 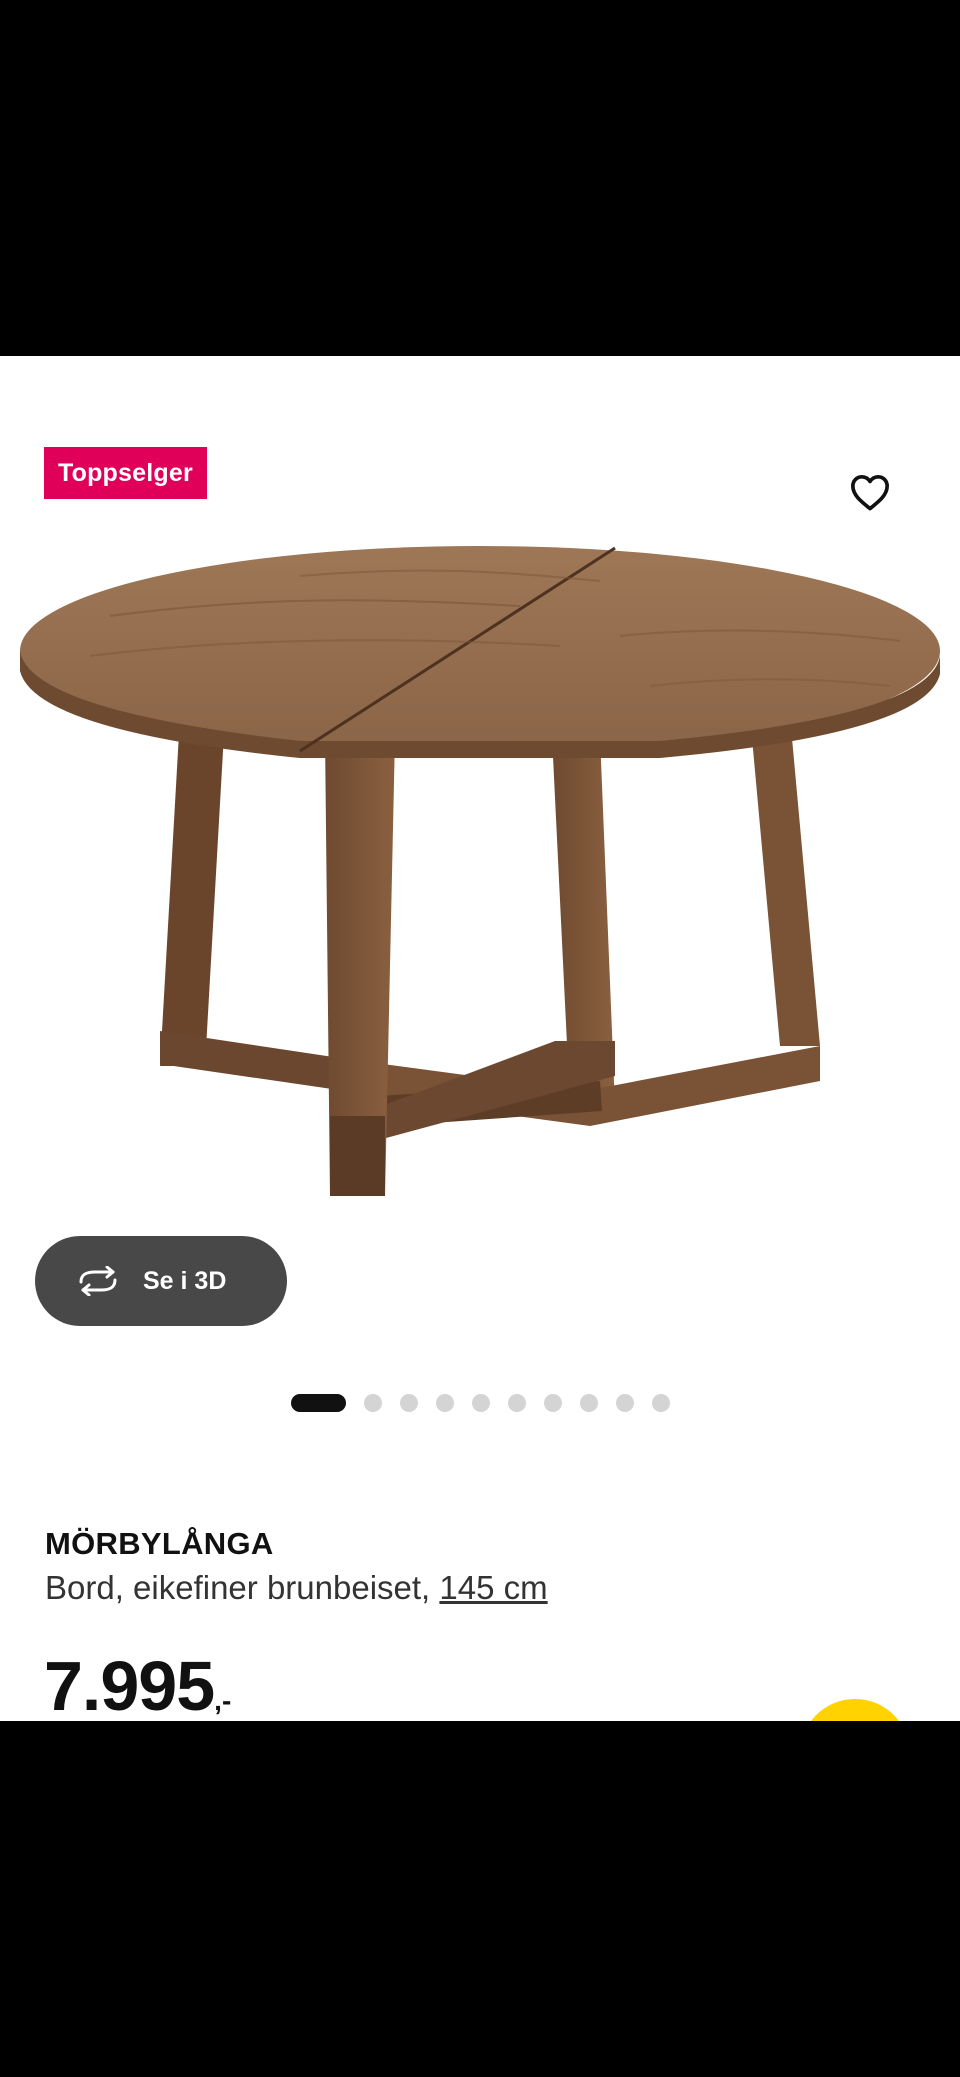 I want to click on view-3d-label: Se i 3D, so click(x=185, y=1280).